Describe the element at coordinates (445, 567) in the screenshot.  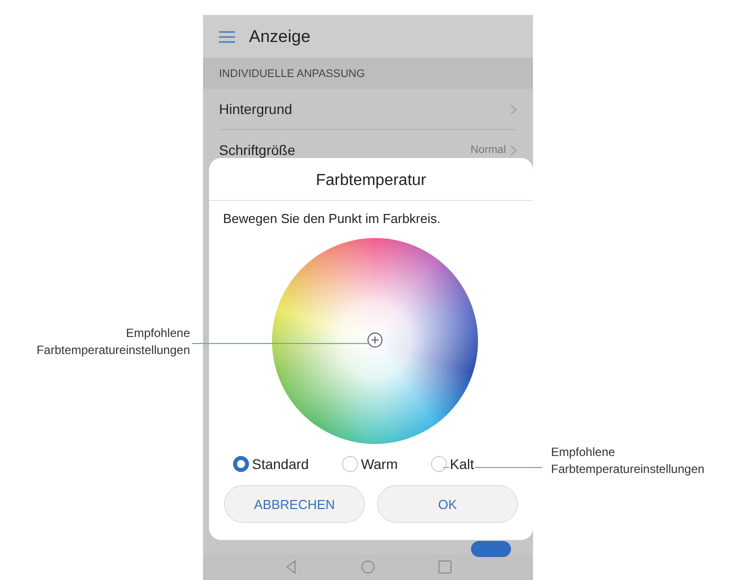
I see `recents-icon` at that location.